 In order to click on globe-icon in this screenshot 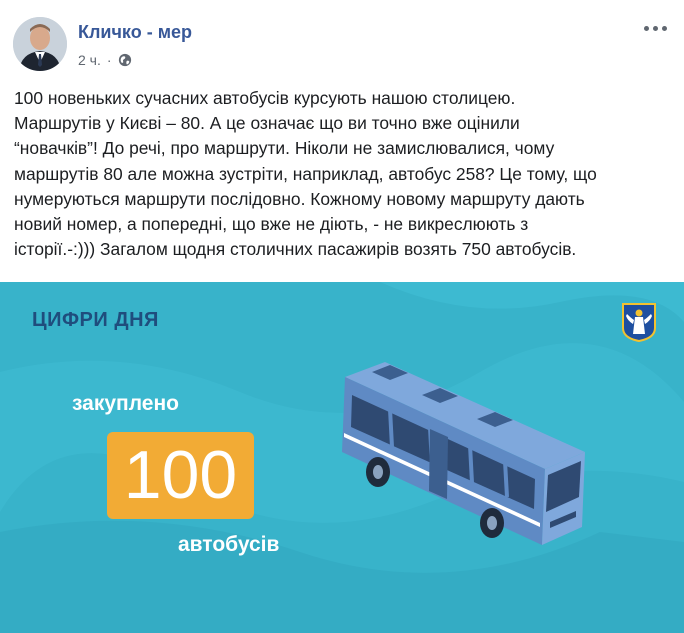, I will do `click(125, 60)`.